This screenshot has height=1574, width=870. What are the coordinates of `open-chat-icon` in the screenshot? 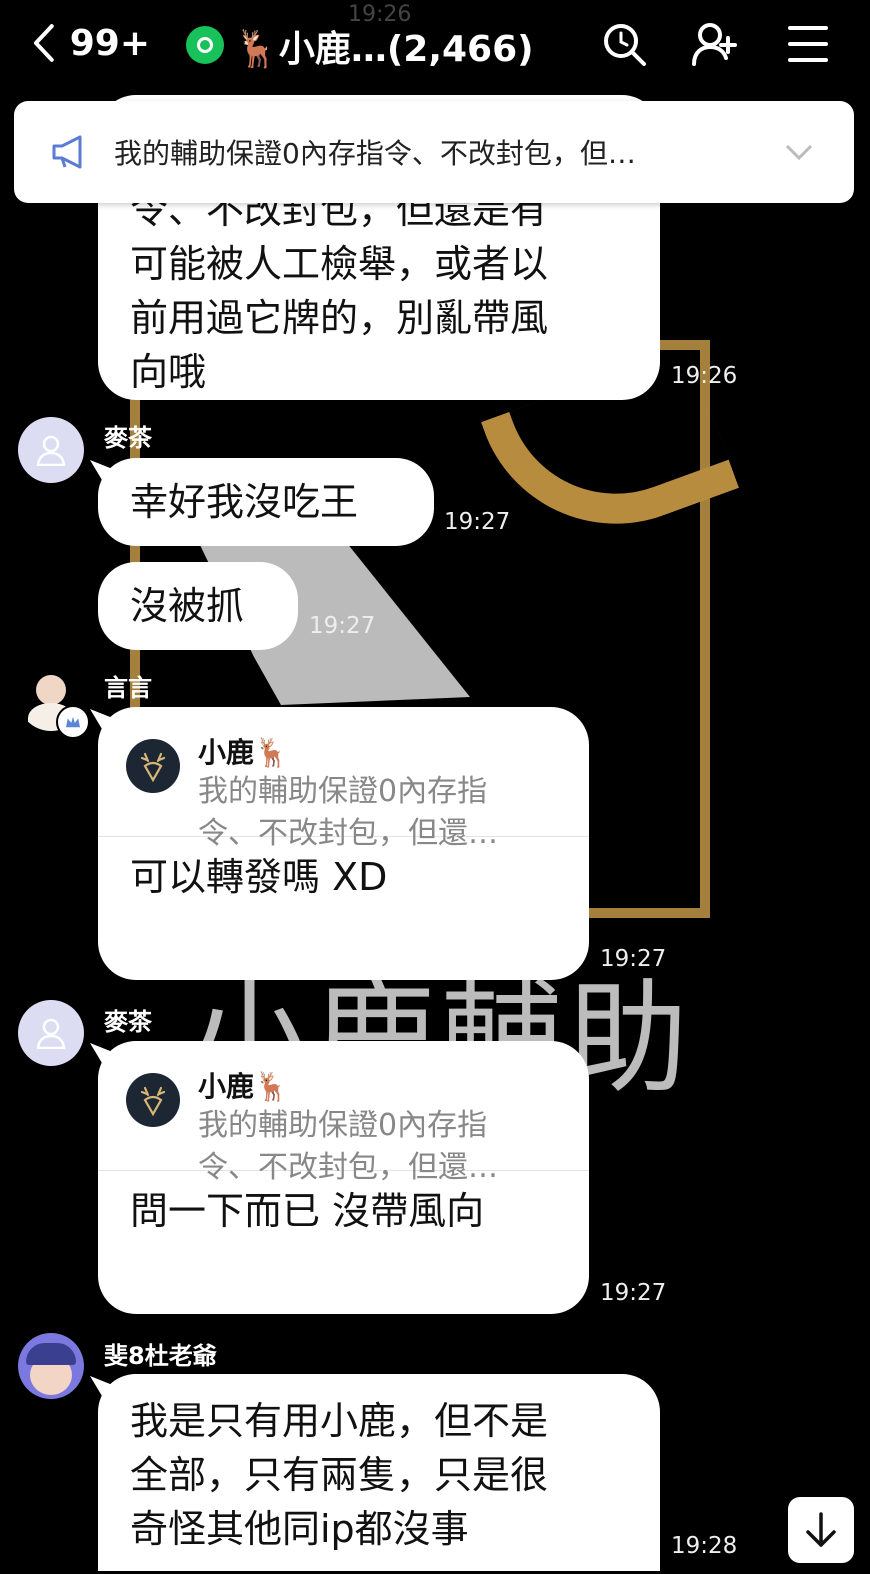 It's located at (205, 45).